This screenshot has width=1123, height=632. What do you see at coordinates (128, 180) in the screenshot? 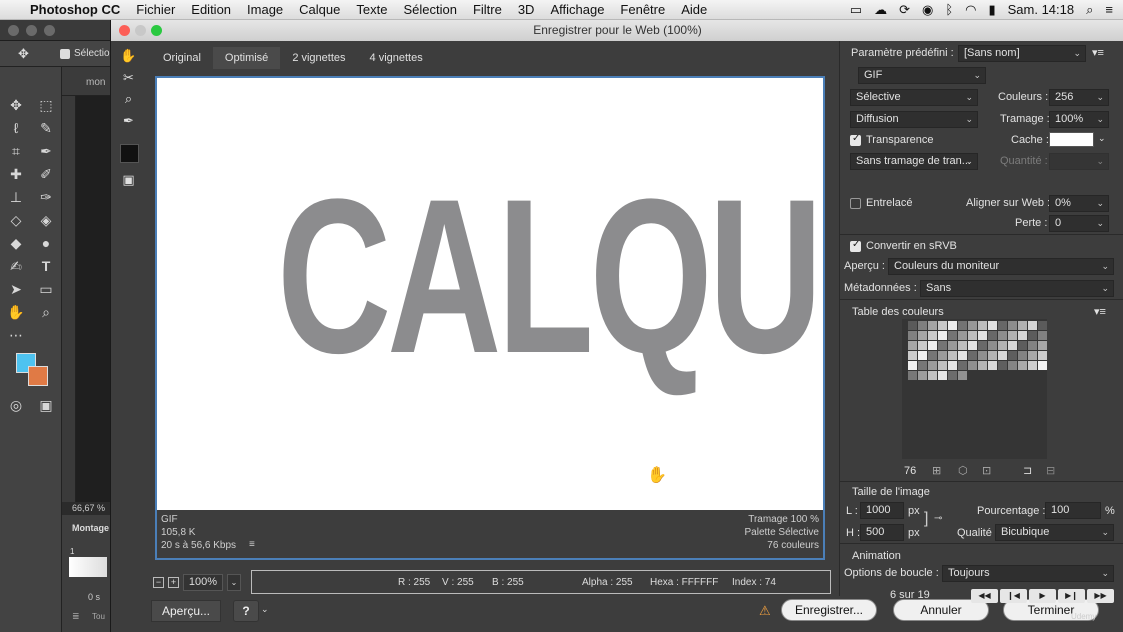
I see `toggle-slices-icon: ▣` at bounding box center [128, 180].